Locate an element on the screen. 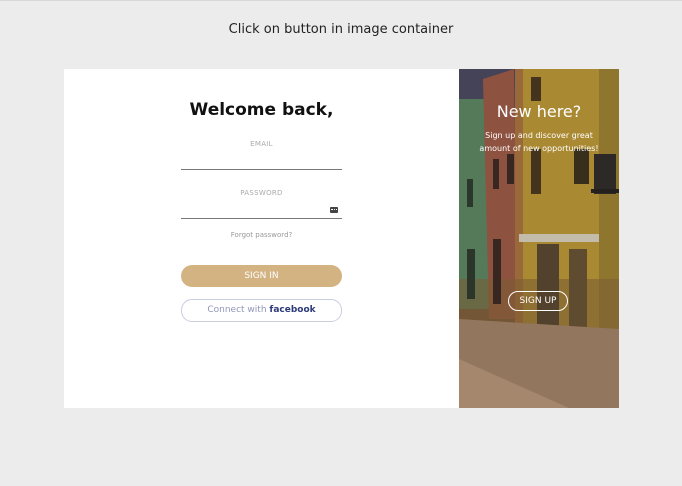 The width and height of the screenshot is (682, 486). facebook-brand: facebook is located at coordinates (292, 310).